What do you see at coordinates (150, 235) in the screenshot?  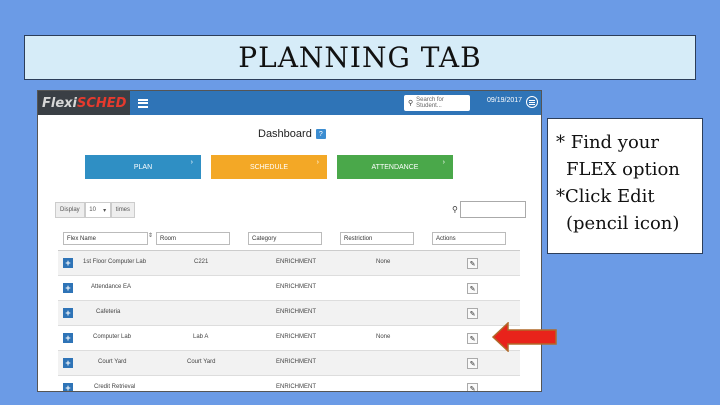 I see `sort-icon: ⇕` at bounding box center [150, 235].